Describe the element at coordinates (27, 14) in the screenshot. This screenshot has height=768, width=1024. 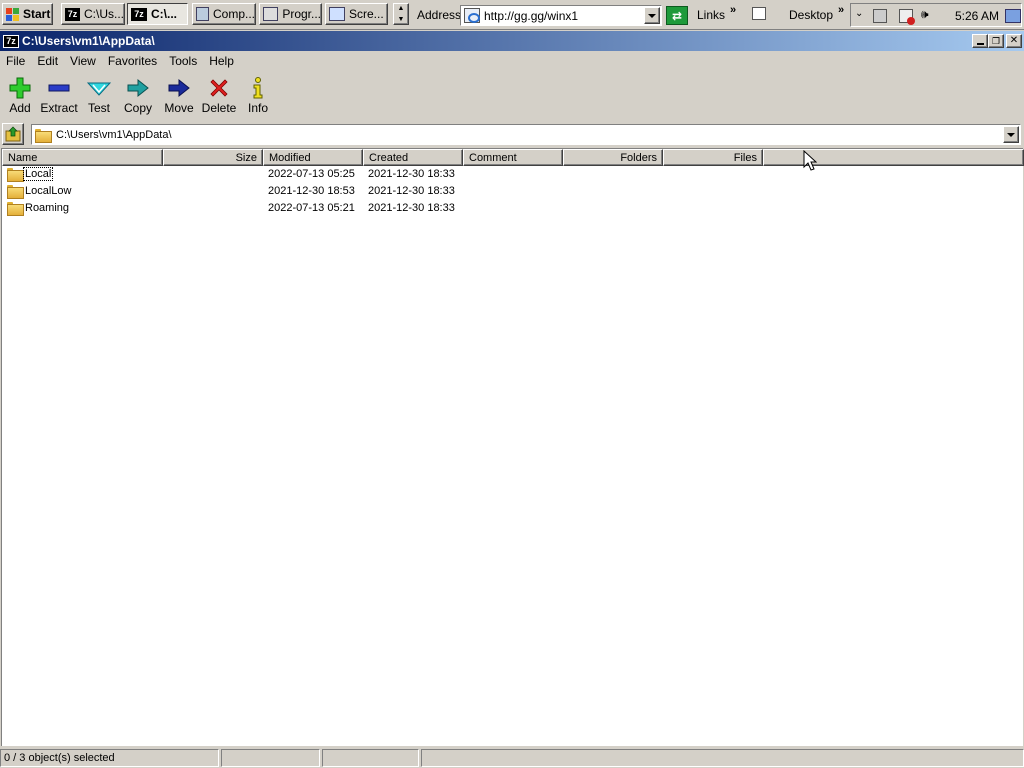
I see `start-button: Start` at that location.